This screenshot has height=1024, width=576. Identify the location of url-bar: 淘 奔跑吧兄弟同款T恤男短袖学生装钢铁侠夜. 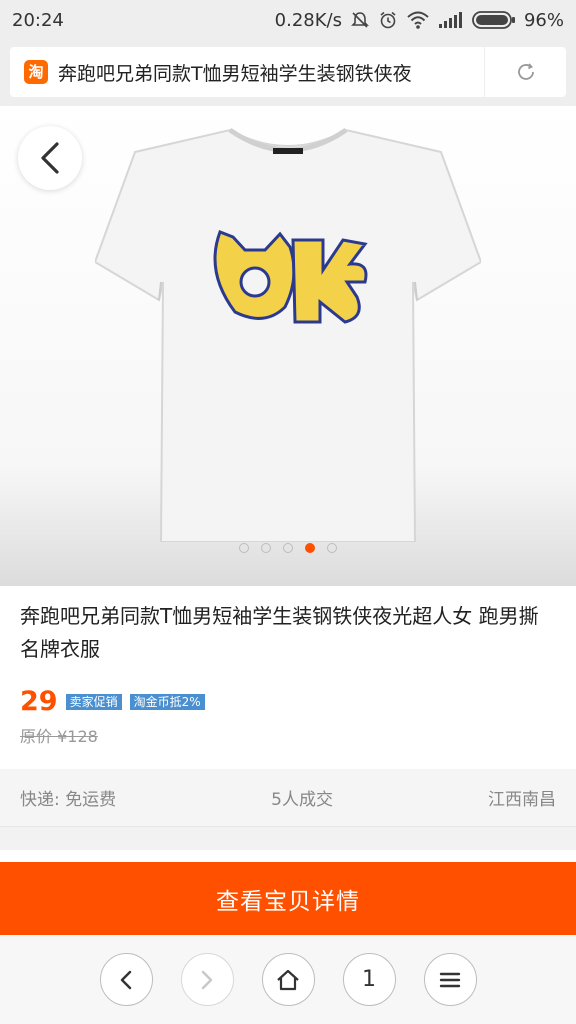
(288, 73).